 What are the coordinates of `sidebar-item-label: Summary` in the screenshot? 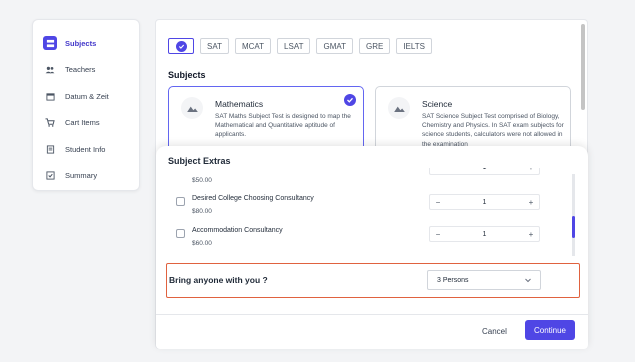 It's located at (81, 176).